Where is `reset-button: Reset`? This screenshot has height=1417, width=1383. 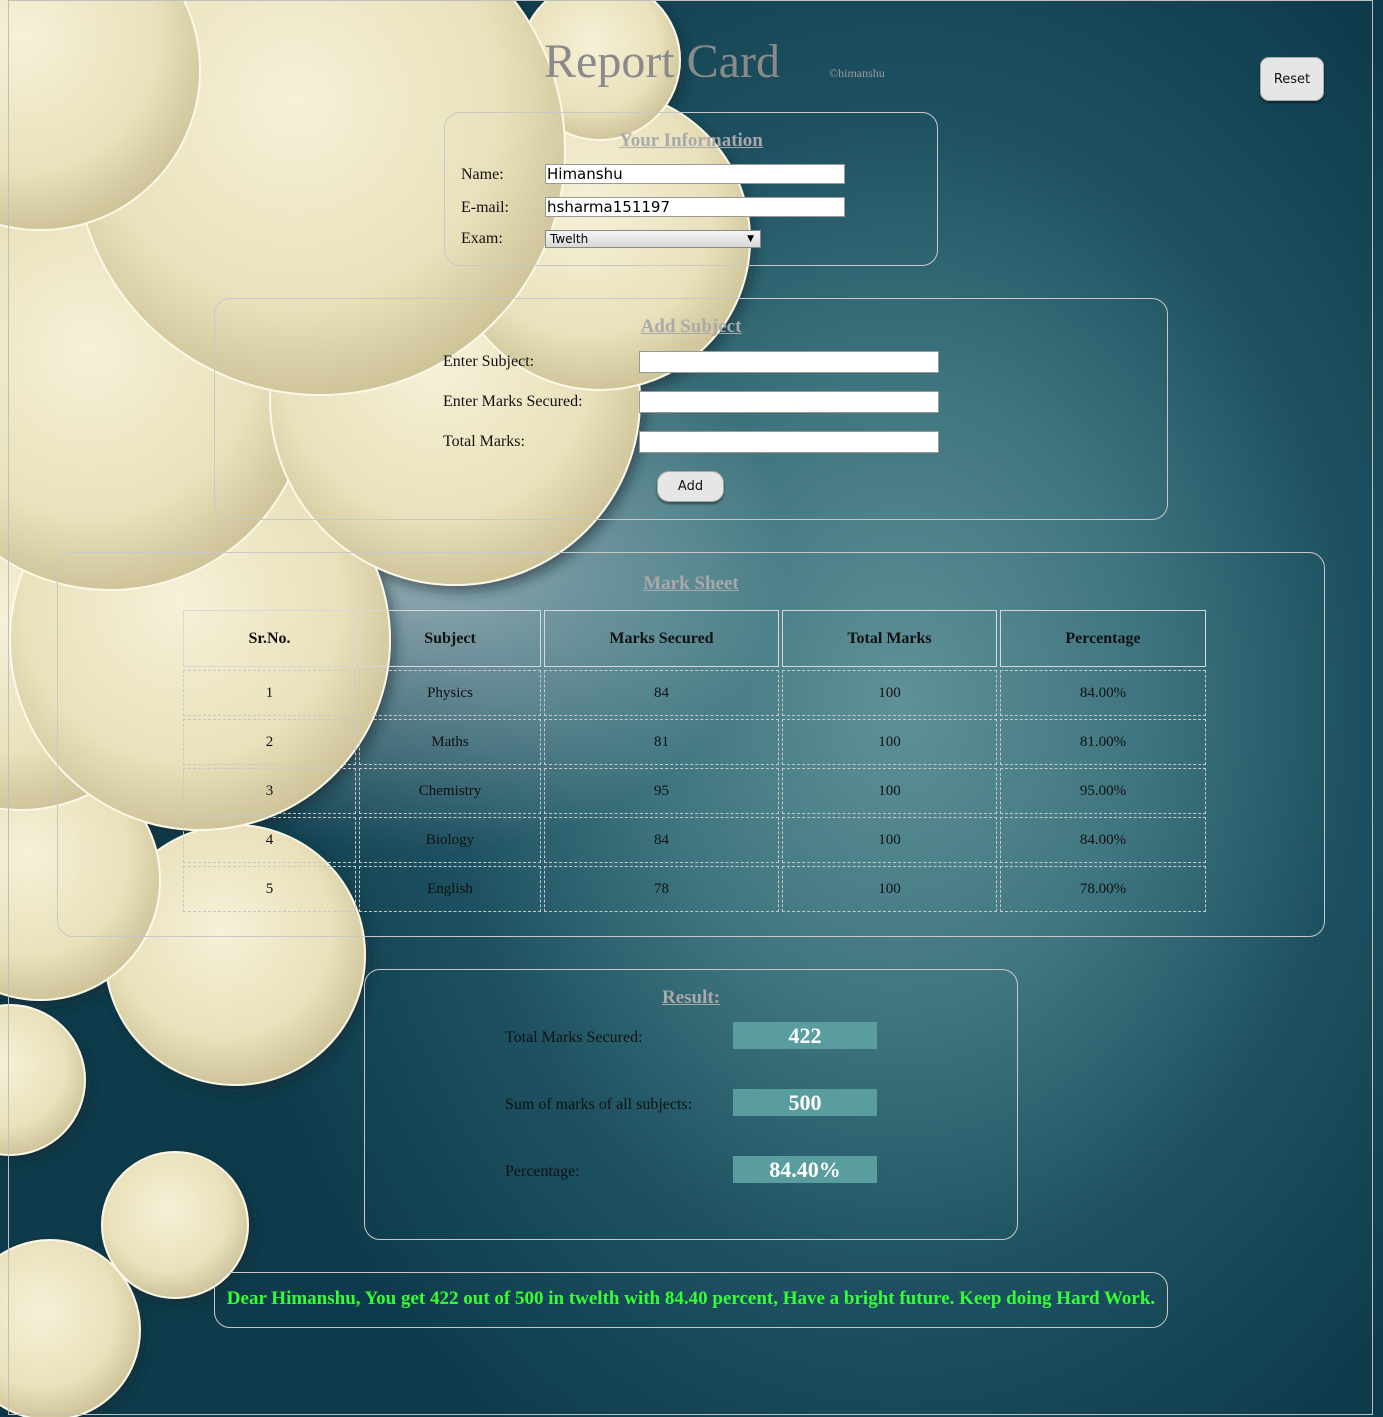
reset-button: Reset is located at coordinates (1292, 79).